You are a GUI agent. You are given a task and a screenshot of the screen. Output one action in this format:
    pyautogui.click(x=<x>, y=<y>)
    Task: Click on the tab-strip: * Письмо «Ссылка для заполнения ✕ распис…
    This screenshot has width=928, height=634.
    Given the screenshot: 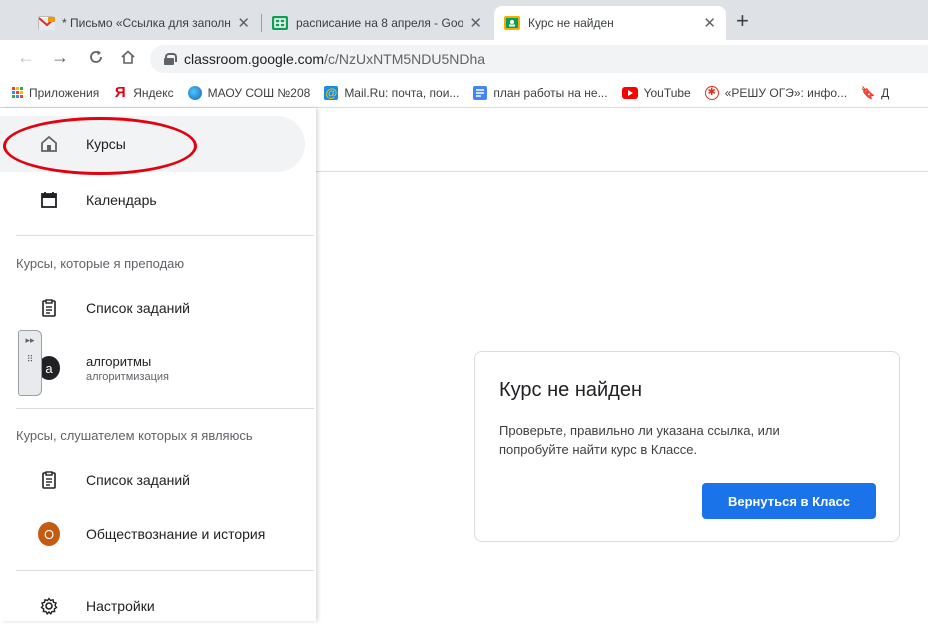 What is the action you would take?
    pyautogui.click(x=464, y=20)
    